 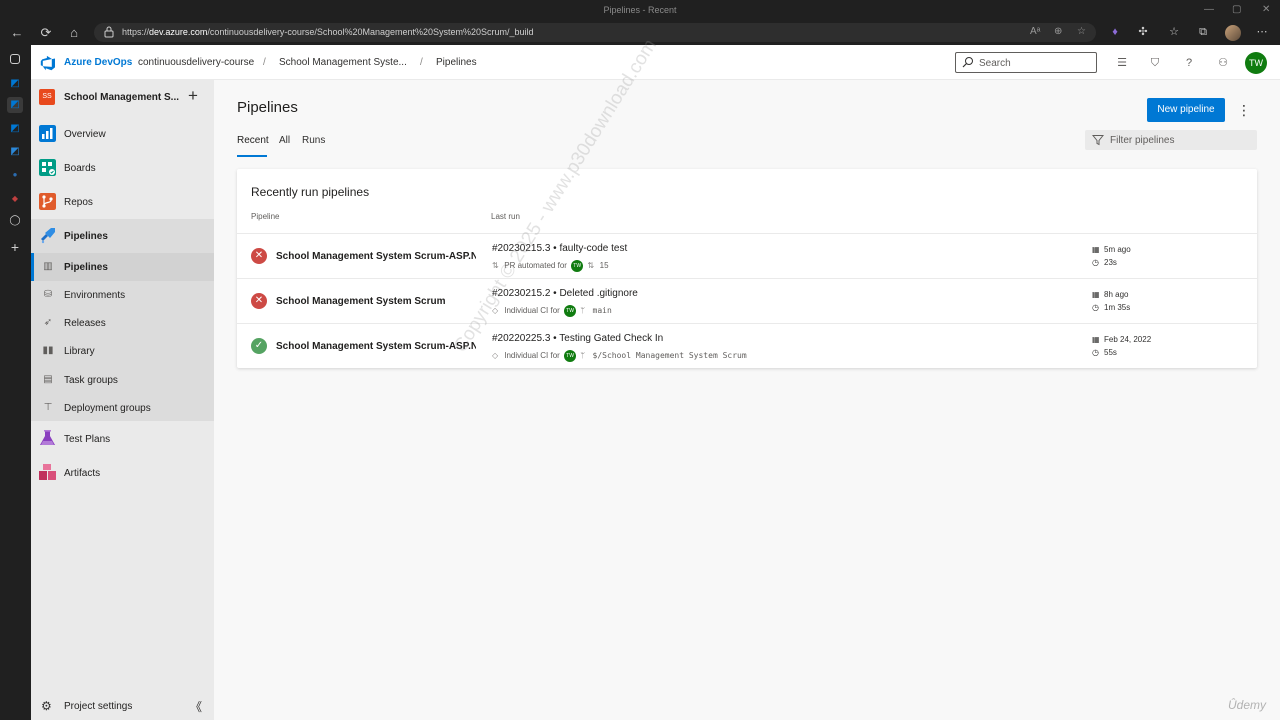 What do you see at coordinates (48, 407) in the screenshot?
I see `deployment-groups-icon: ⊤` at bounding box center [48, 407].